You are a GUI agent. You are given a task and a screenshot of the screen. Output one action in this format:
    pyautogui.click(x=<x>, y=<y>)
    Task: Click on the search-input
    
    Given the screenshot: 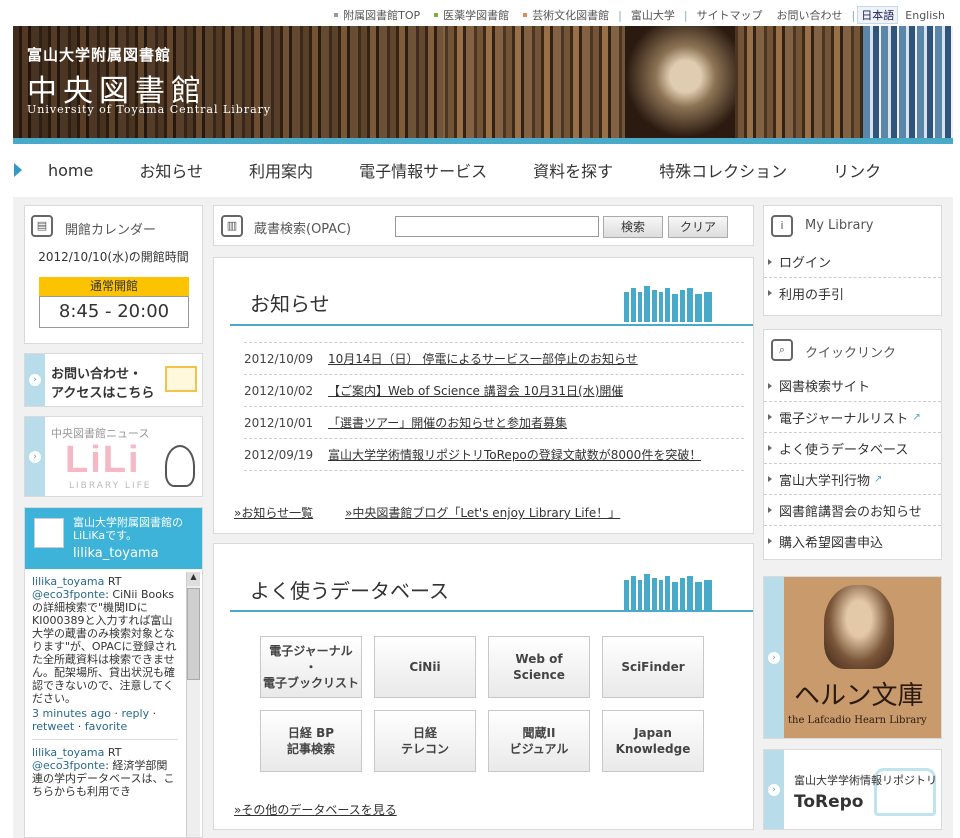 What is the action you would take?
    pyautogui.click(x=497, y=226)
    